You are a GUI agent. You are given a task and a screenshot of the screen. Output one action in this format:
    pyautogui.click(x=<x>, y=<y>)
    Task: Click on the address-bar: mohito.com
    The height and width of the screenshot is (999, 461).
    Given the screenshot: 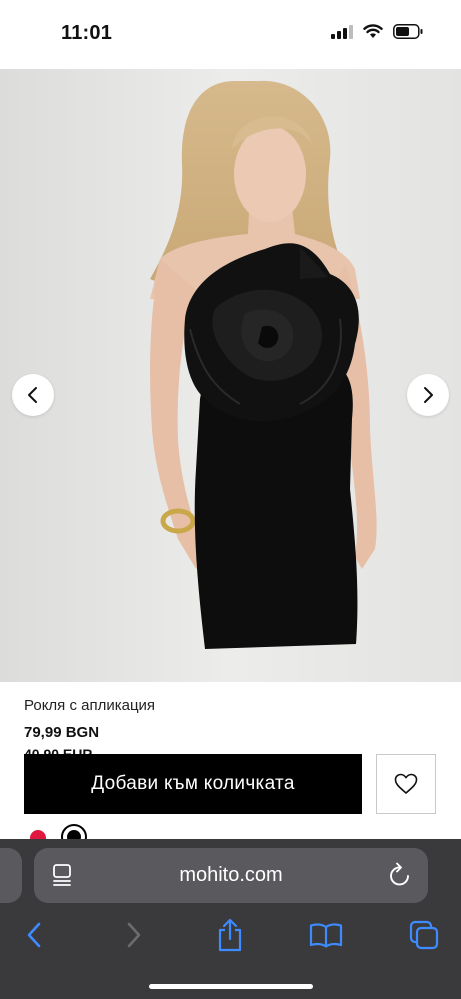 What is the action you would take?
    pyautogui.click(x=231, y=875)
    